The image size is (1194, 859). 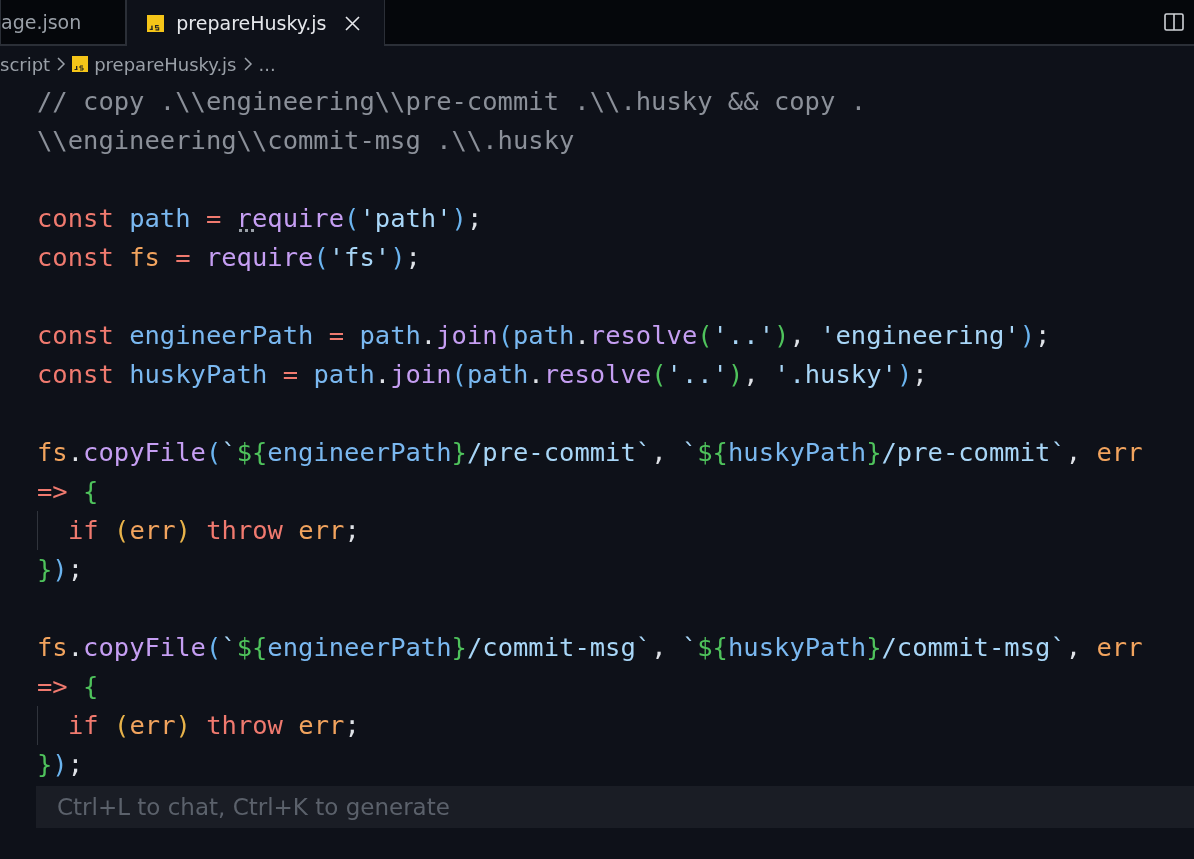 What do you see at coordinates (1174, 22) in the screenshot?
I see `split-editor-icon` at bounding box center [1174, 22].